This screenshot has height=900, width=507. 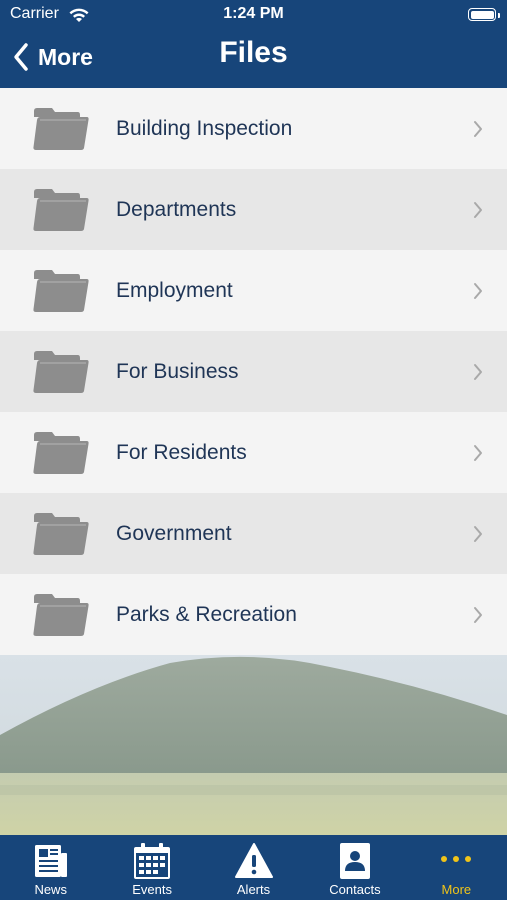 I want to click on tab-contacts: Contacts, so click(x=354, y=867).